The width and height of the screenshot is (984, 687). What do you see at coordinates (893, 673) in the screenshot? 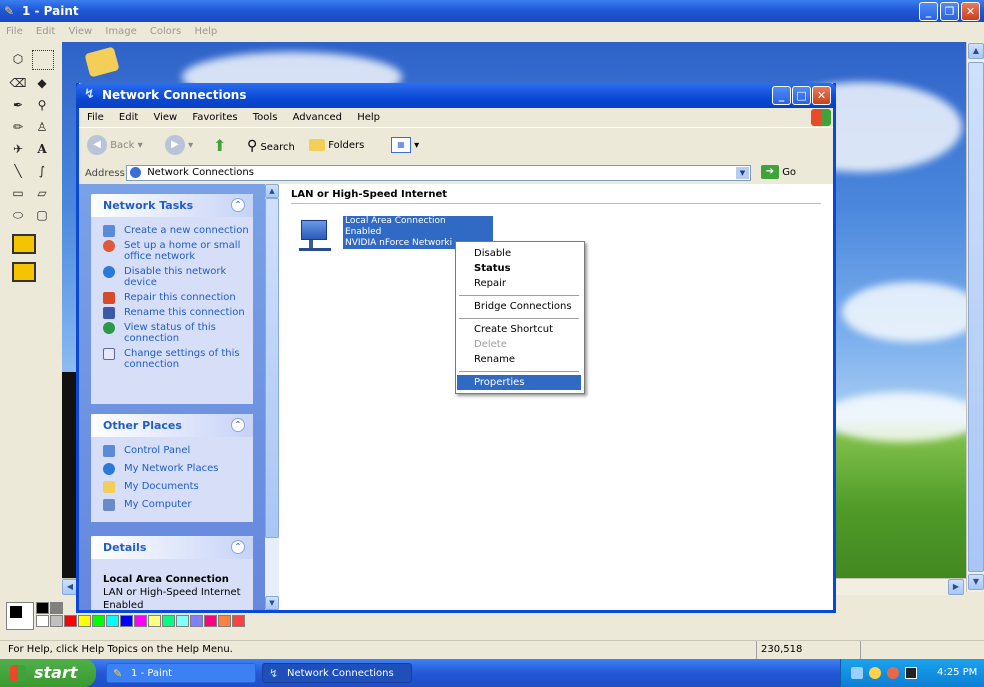
I see `tray-security-icon` at bounding box center [893, 673].